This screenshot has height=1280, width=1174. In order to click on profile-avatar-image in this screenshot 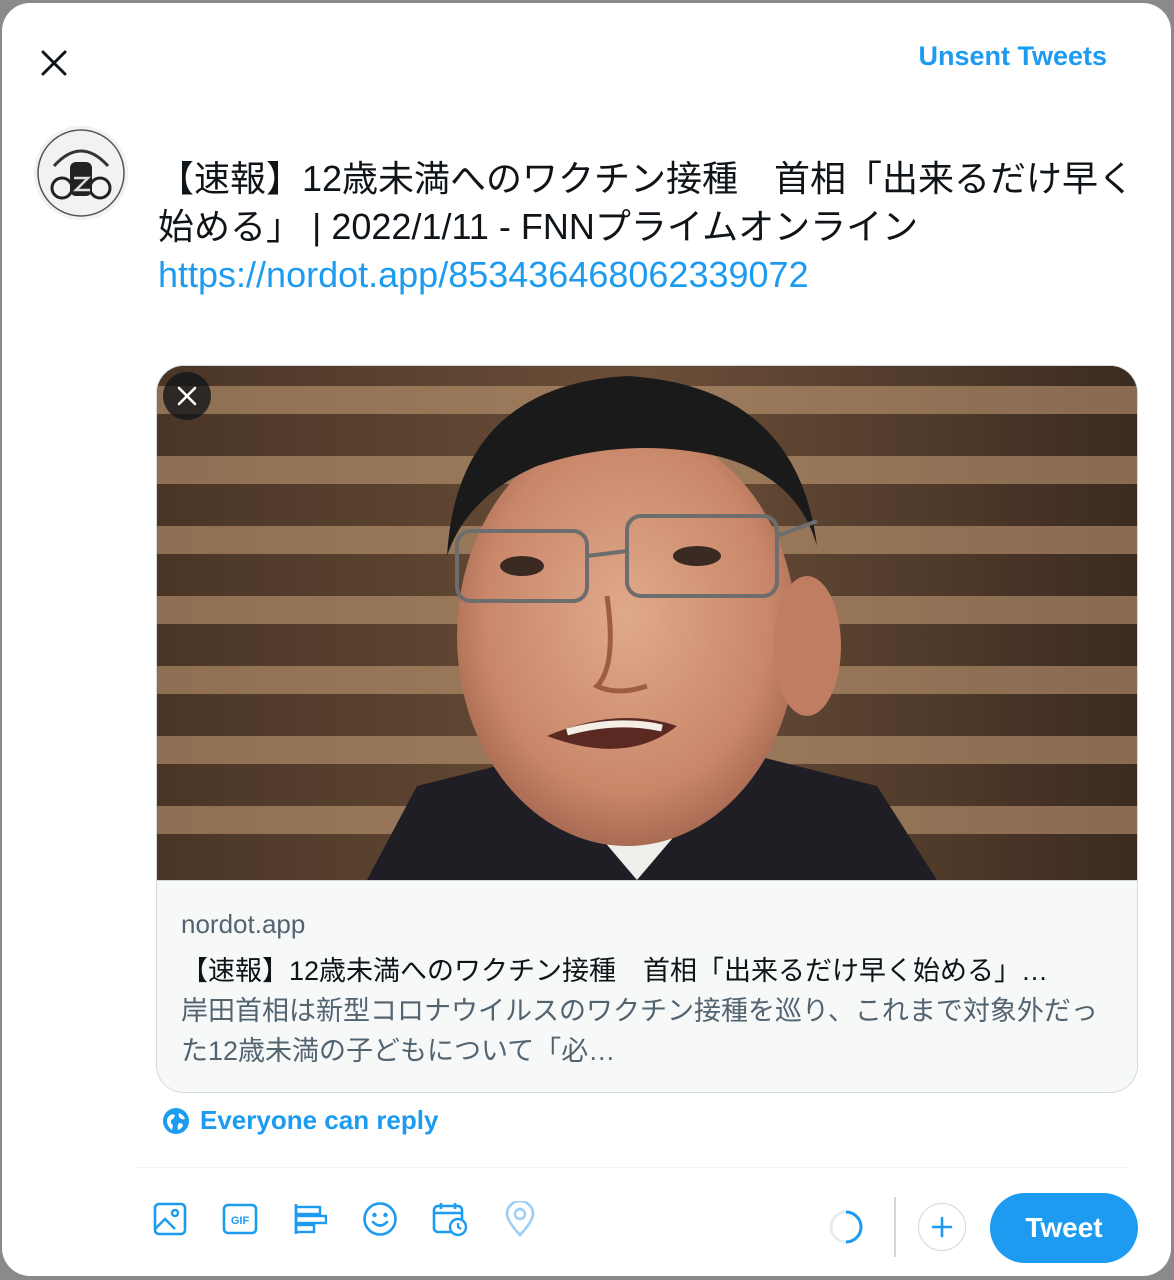, I will do `click(81, 173)`.